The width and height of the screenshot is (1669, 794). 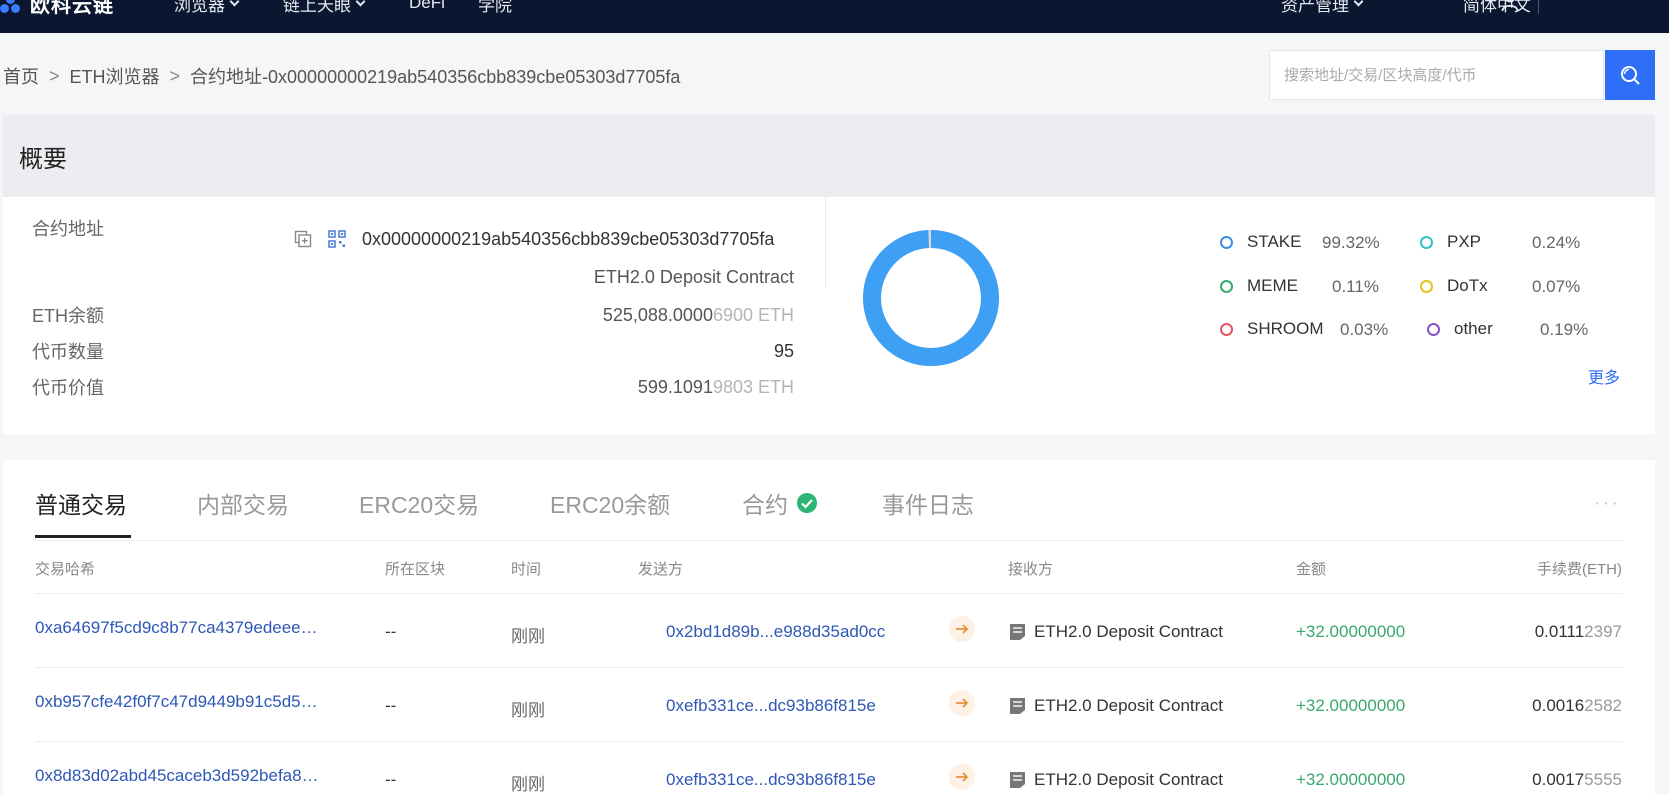 I want to click on tab-label: 内部交易, so click(x=243, y=505).